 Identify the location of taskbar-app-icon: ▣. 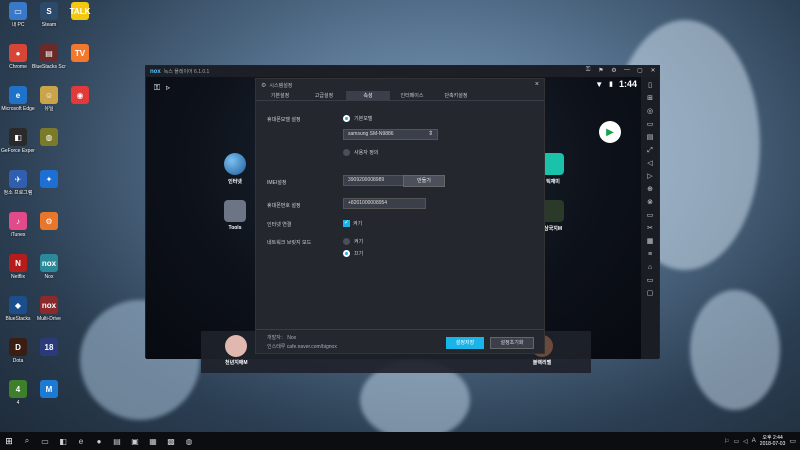
(135, 441).